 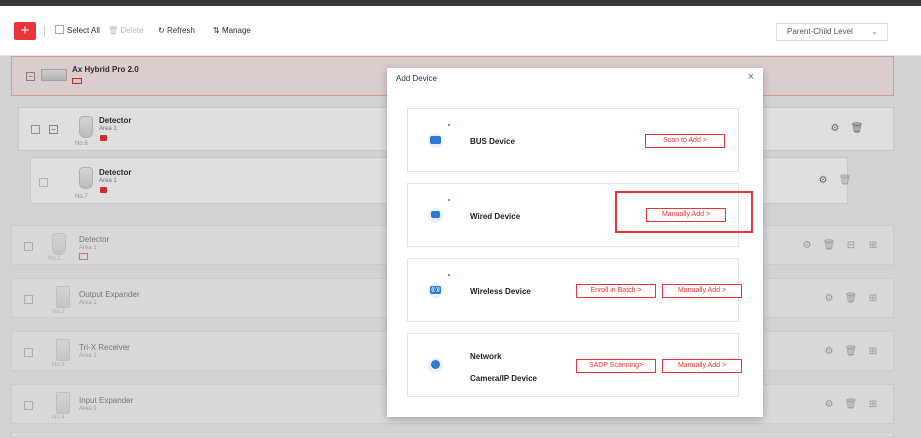 What do you see at coordinates (83, 30) in the screenshot?
I see `select-all-label: Select All` at bounding box center [83, 30].